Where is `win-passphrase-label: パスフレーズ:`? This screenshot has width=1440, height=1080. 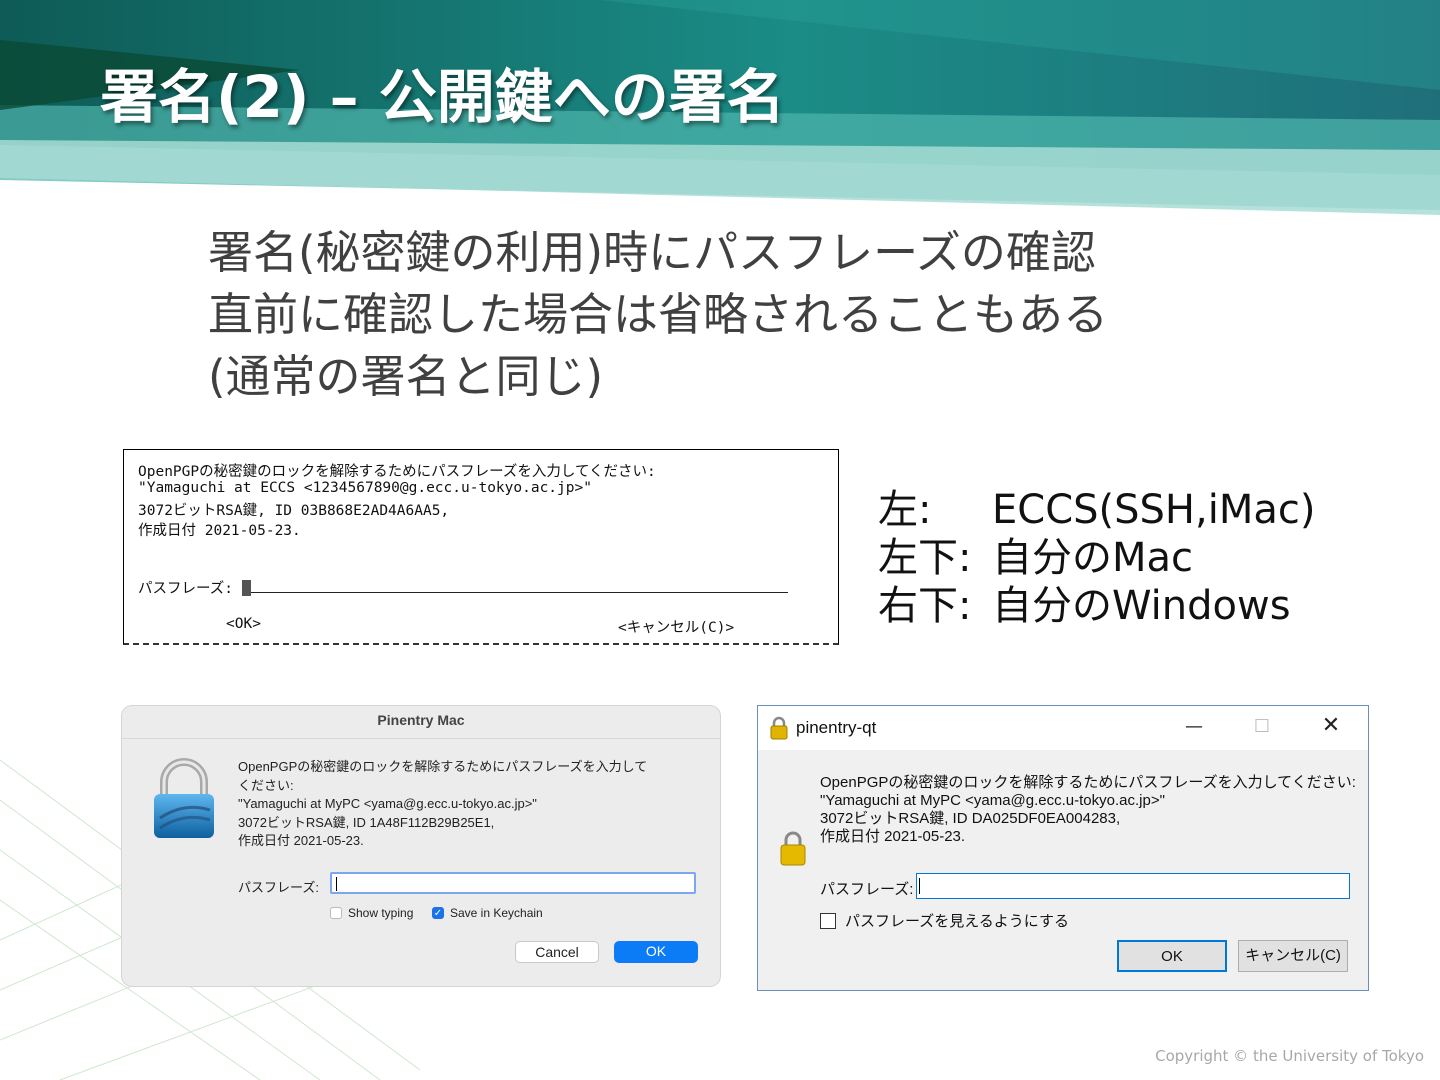
win-passphrase-label: パスフレーズ: is located at coordinates (867, 889).